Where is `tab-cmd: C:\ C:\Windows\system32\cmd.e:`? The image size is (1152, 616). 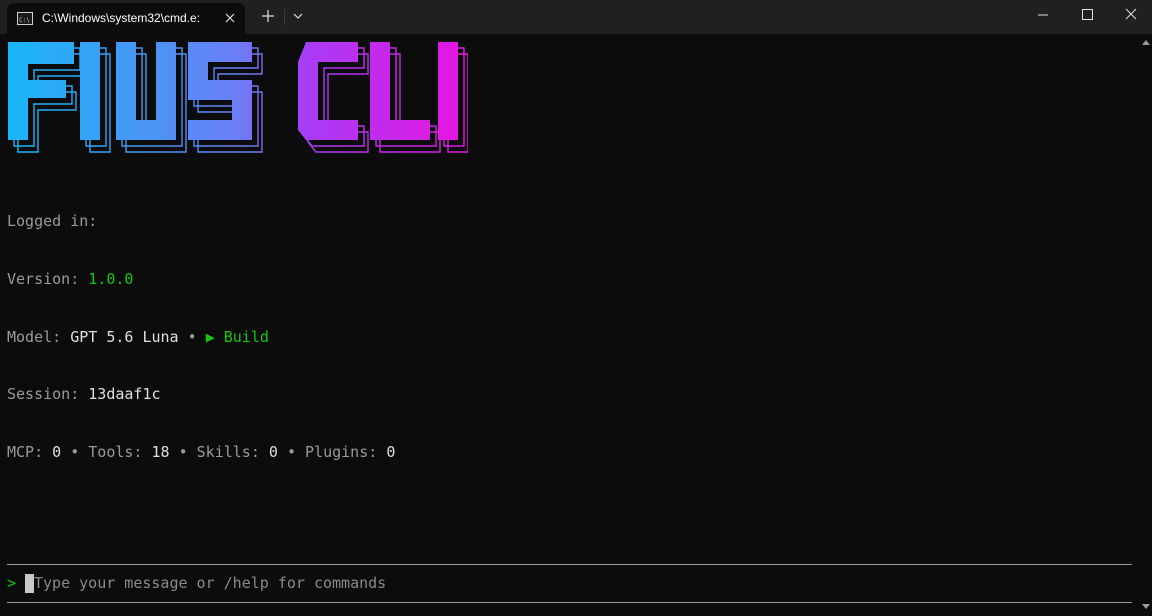 tab-cmd: C:\ C:\Windows\system32\cmd.e: is located at coordinates (126, 18).